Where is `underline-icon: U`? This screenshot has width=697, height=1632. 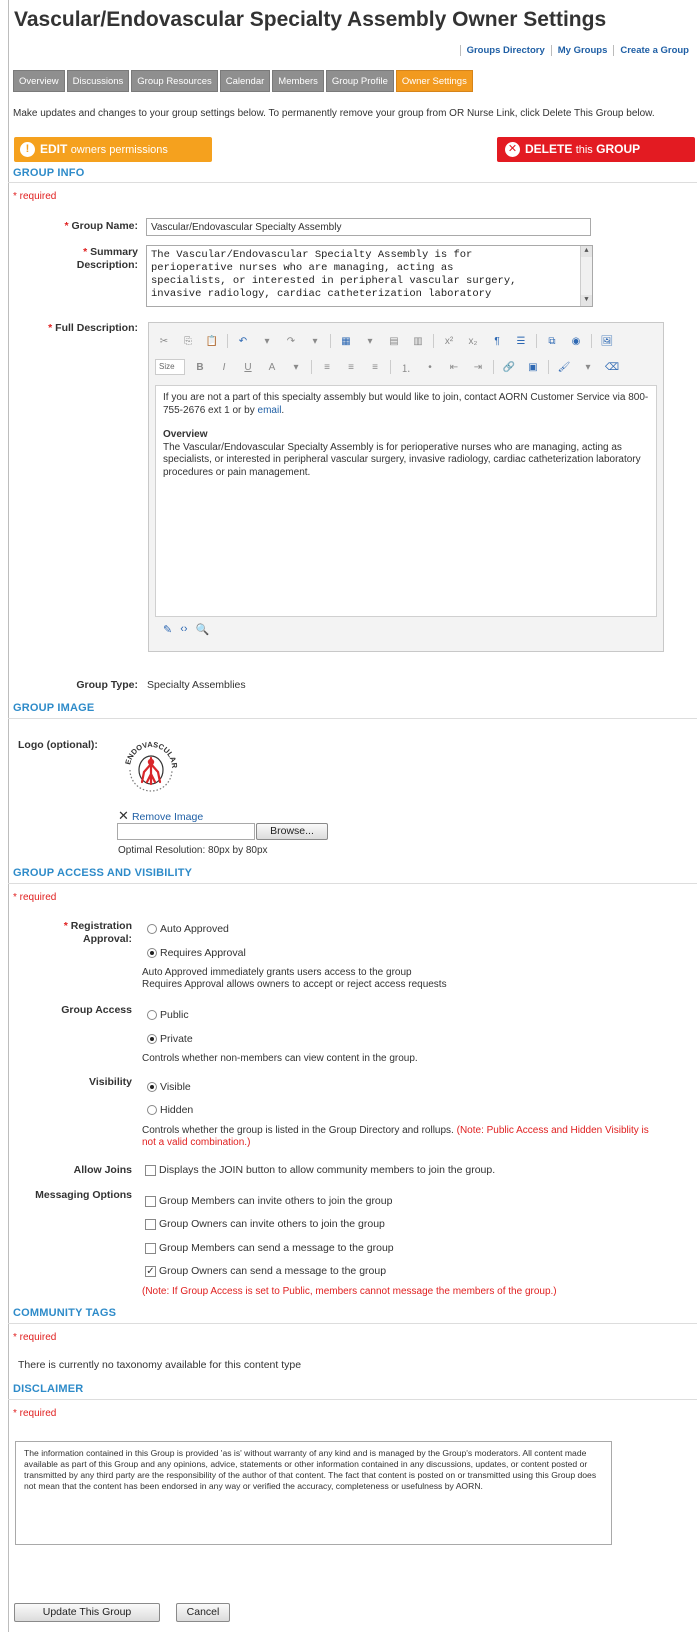 underline-icon: U is located at coordinates (248, 367).